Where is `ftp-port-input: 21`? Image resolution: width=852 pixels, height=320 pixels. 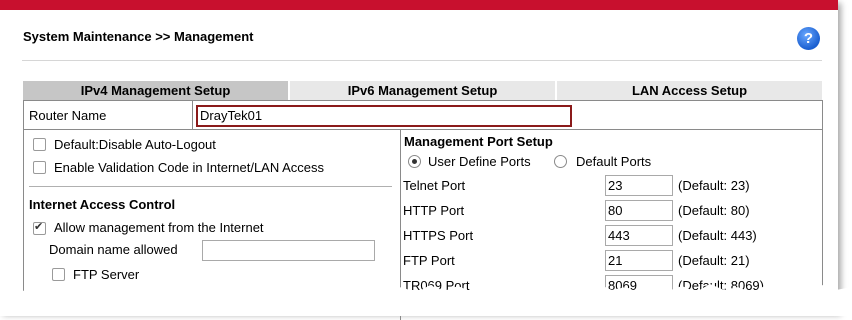
ftp-port-input: 21 is located at coordinates (639, 260).